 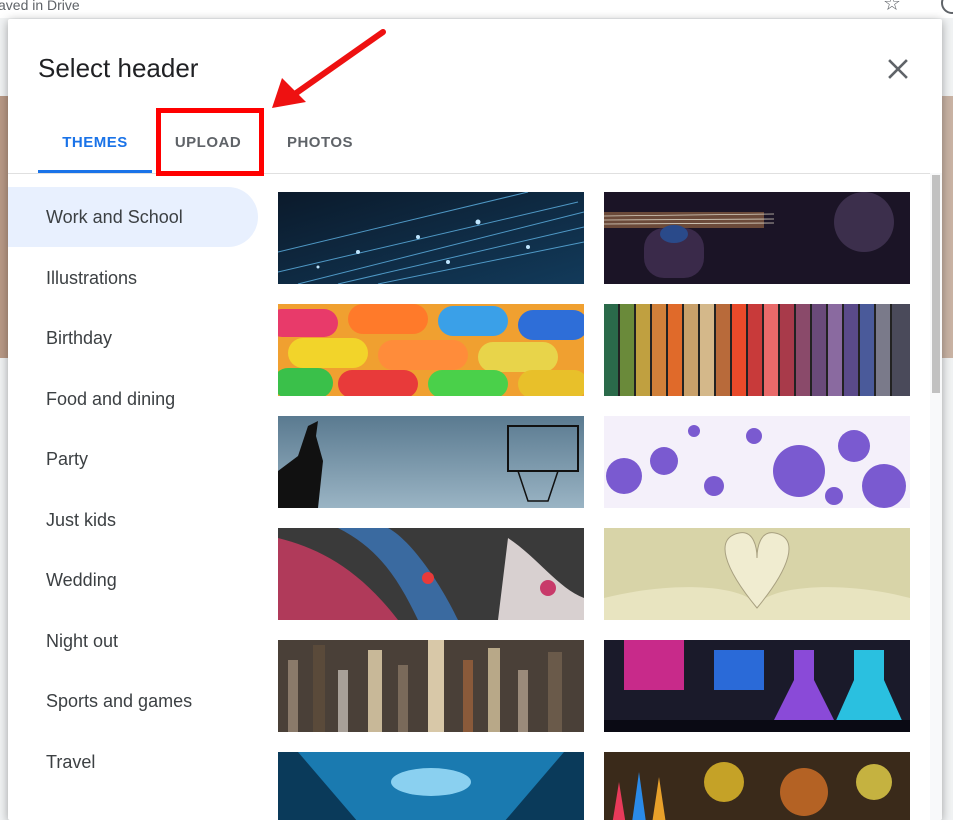 What do you see at coordinates (133, 701) in the screenshot?
I see `category-sports-and-games: Sports and games` at bounding box center [133, 701].